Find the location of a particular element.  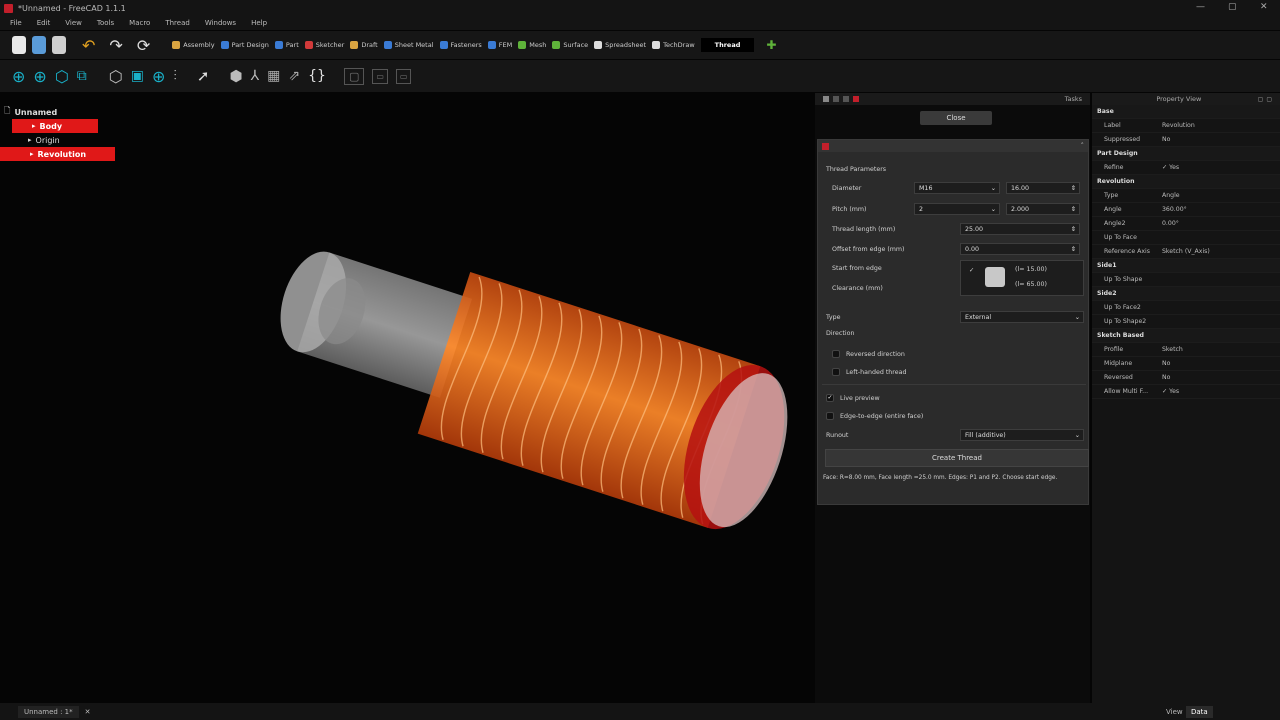

property-value: Sketch (V_Axis) is located at coordinates (1215, 251).